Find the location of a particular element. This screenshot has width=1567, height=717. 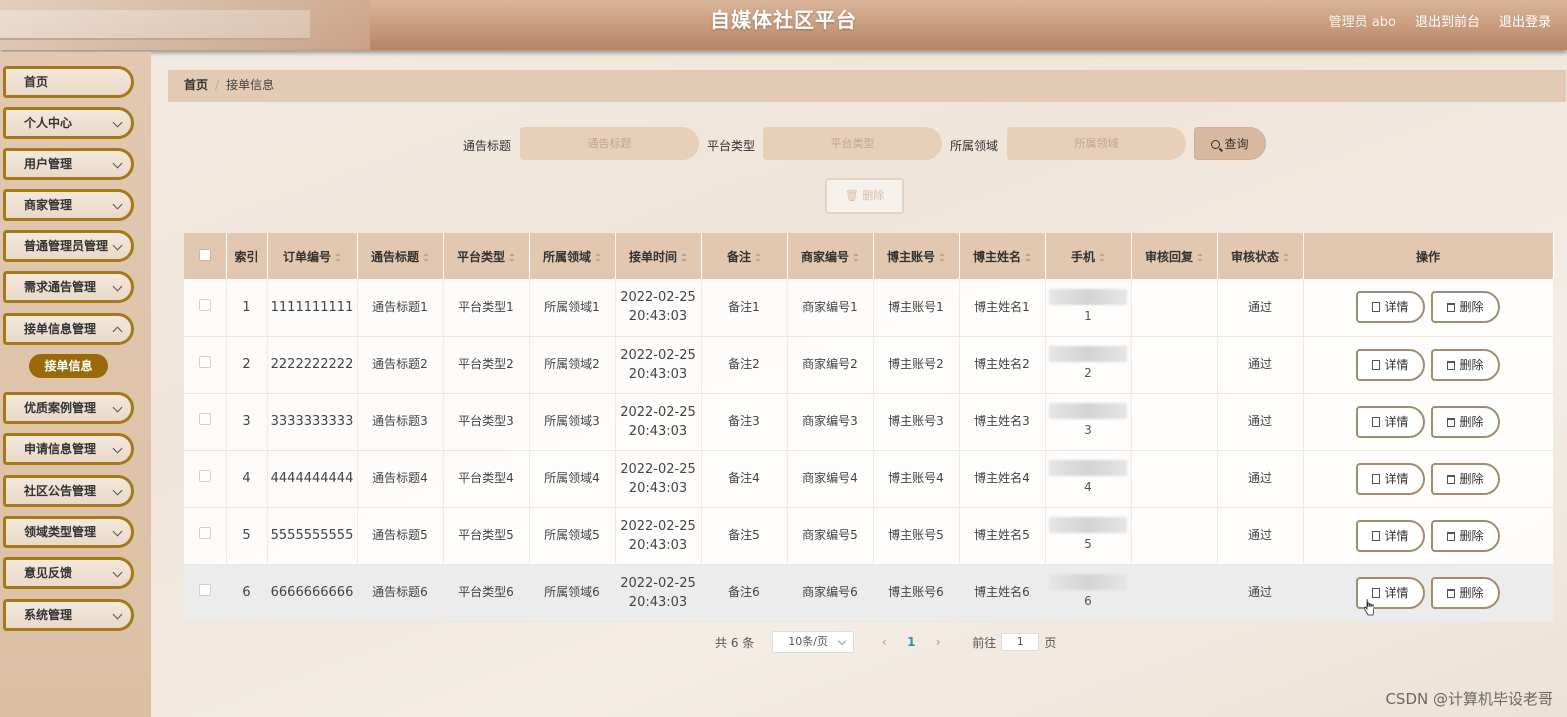

breadcrumb-home: 首页 is located at coordinates (196, 85).